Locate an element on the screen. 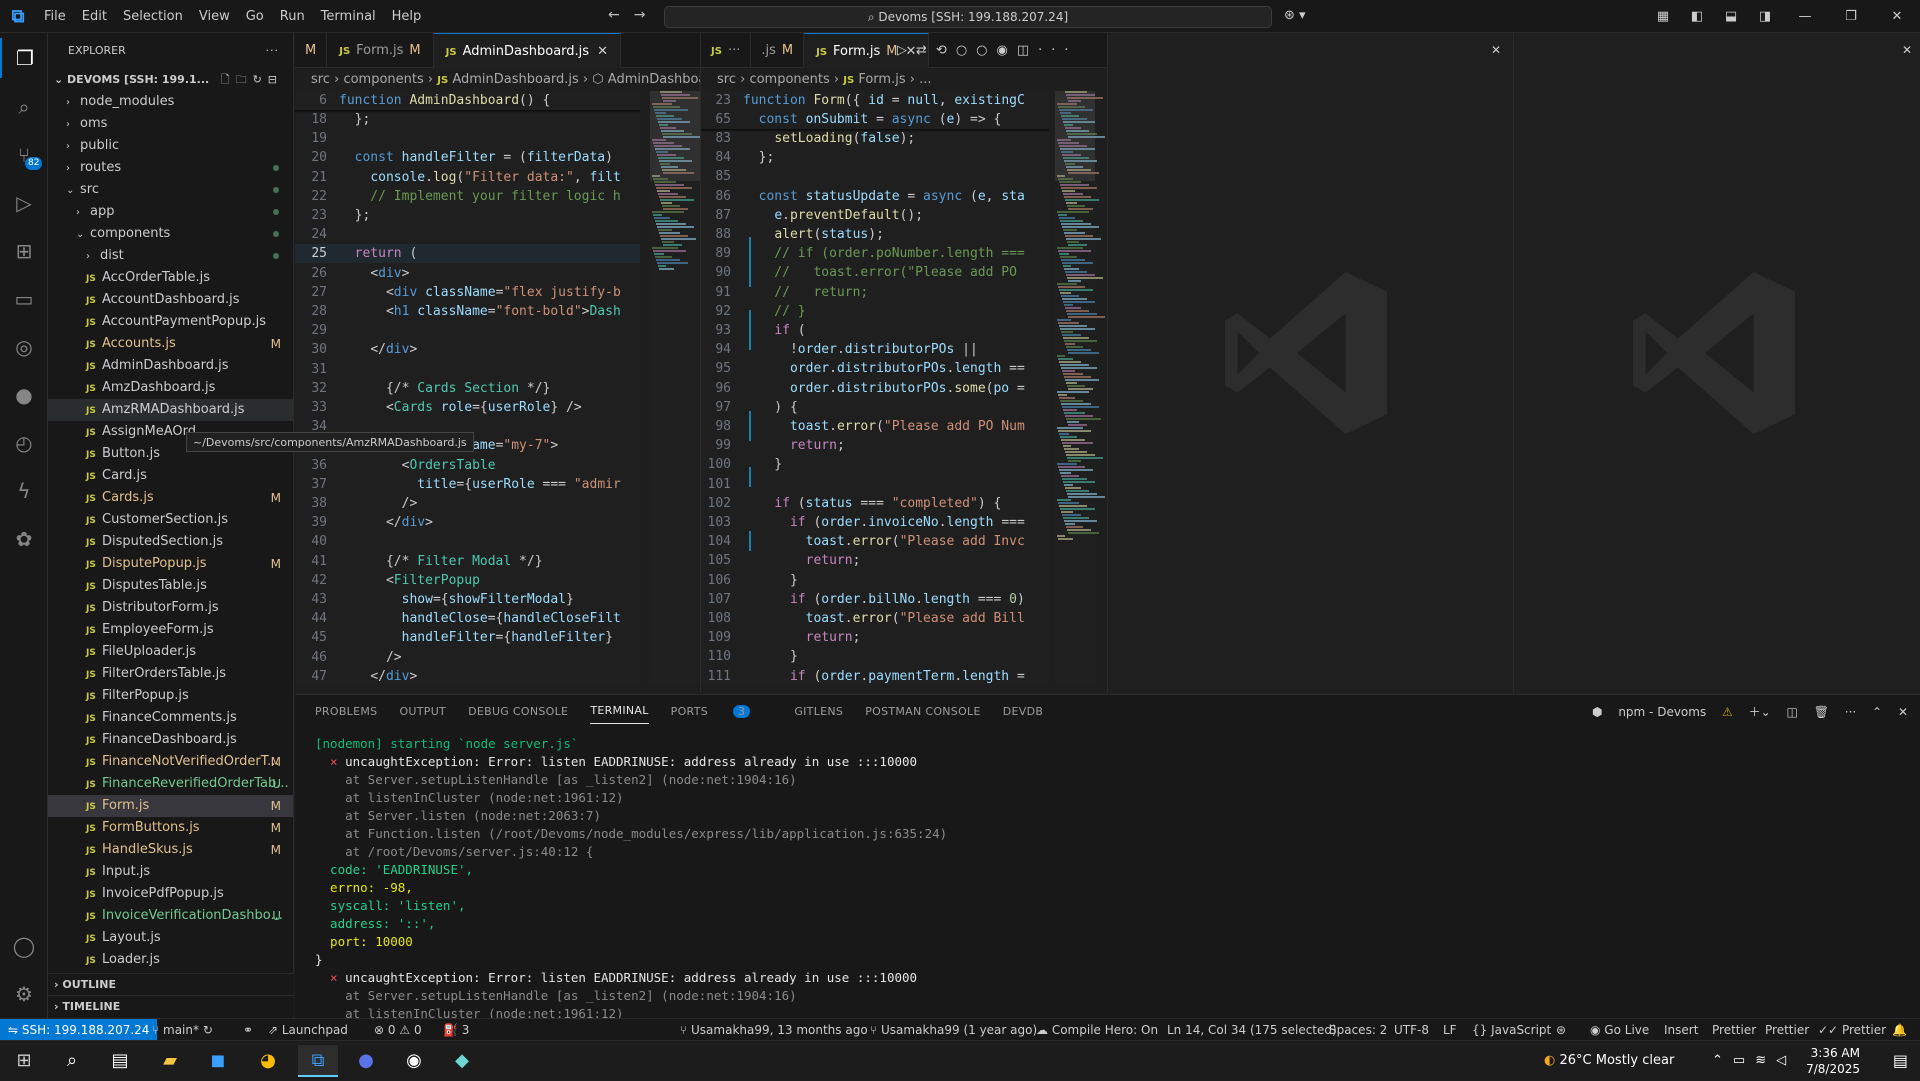 This screenshot has height=1081, width=1920. encoding: UTF-8 is located at coordinates (1411, 1030).